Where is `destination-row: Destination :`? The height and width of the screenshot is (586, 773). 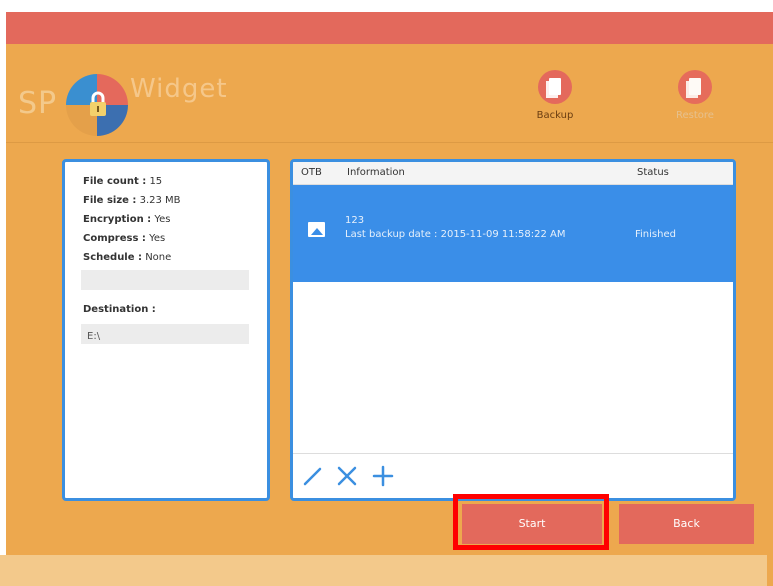 destination-row: Destination : is located at coordinates (119, 309).